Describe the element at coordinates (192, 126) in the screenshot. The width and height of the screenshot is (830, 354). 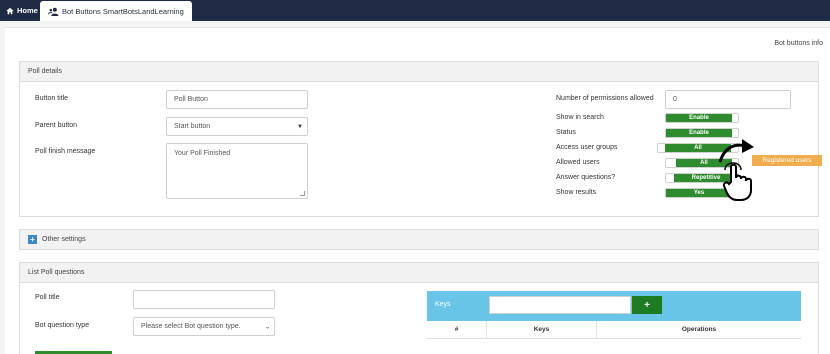
I see `parent-button-value: Start button` at that location.